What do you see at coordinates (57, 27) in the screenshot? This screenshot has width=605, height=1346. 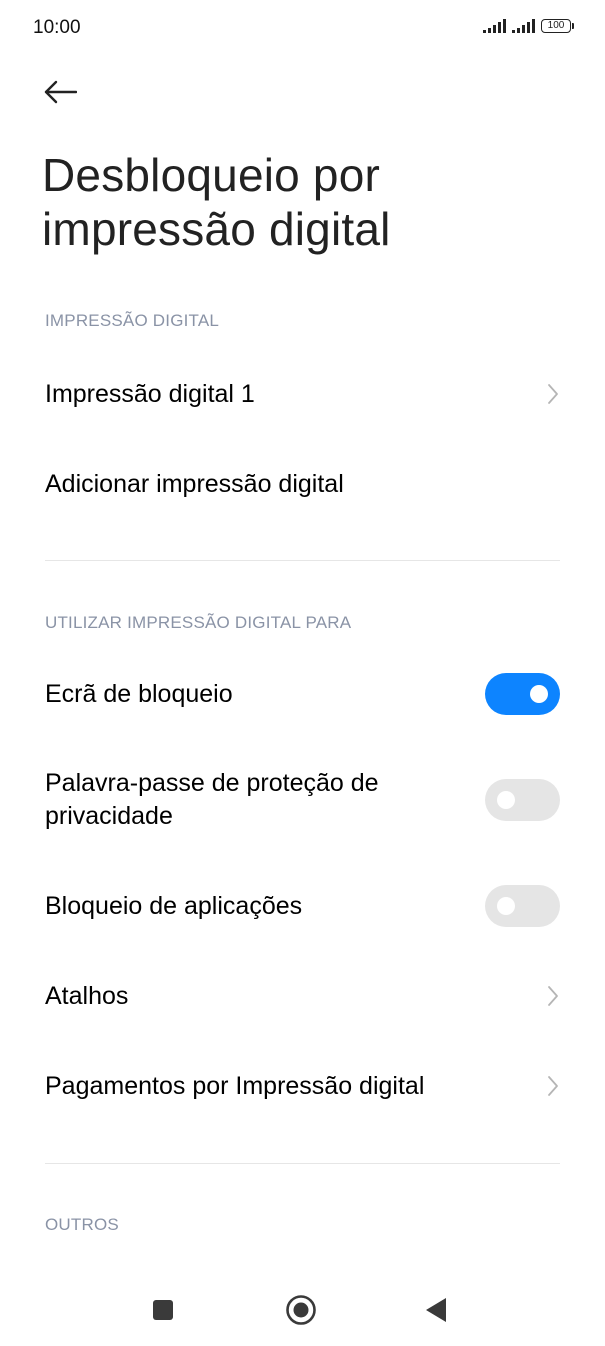 I see `status-time: 10:00` at bounding box center [57, 27].